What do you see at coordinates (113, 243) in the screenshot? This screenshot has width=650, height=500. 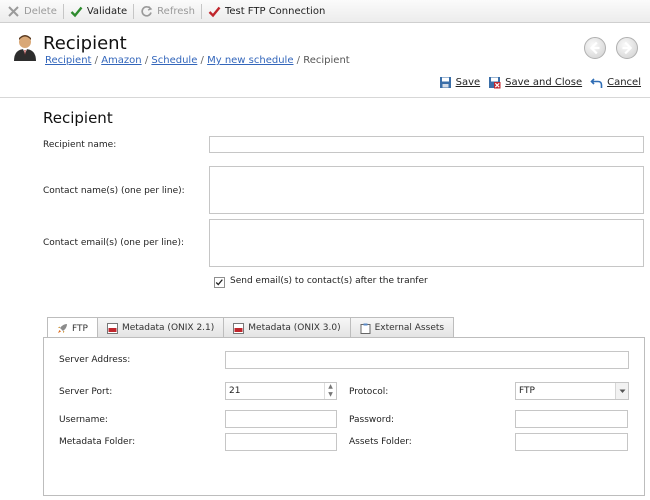 I see `contact-emails-label: Contact email(s) (one per line):` at bounding box center [113, 243].